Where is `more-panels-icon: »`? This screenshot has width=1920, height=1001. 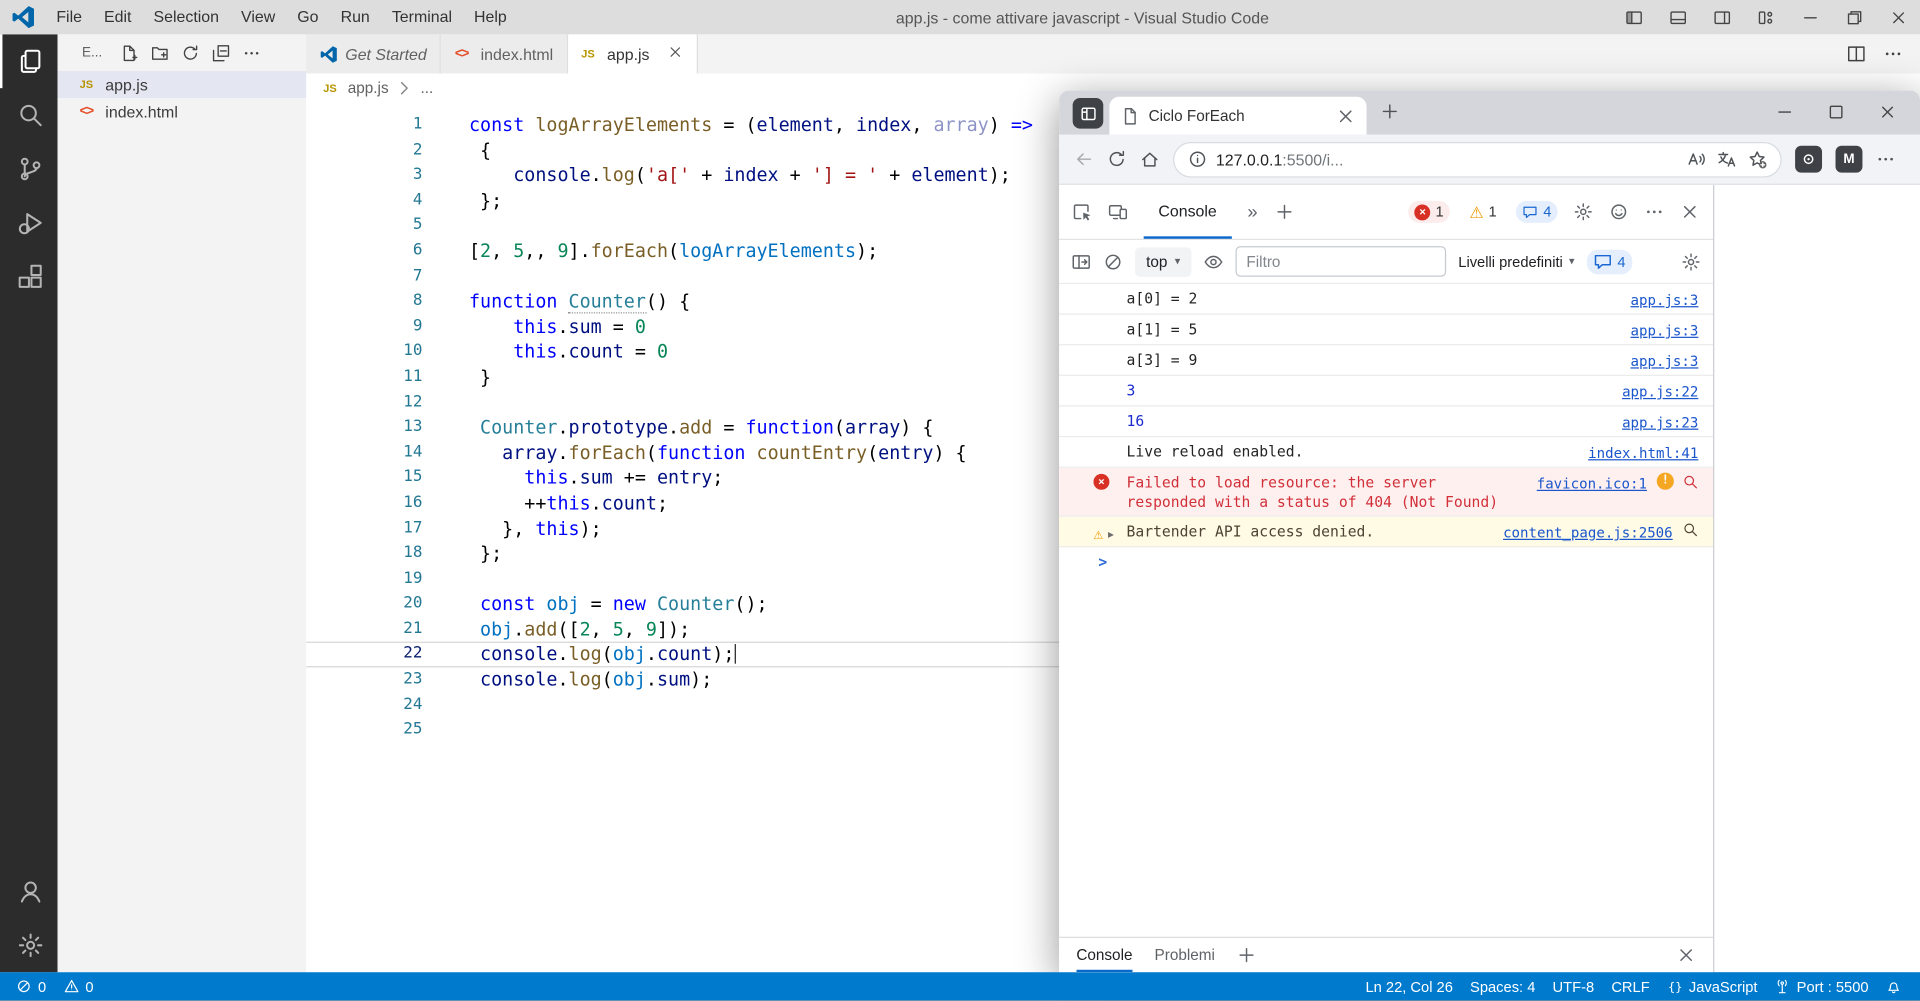
more-panels-icon: » is located at coordinates (1252, 211).